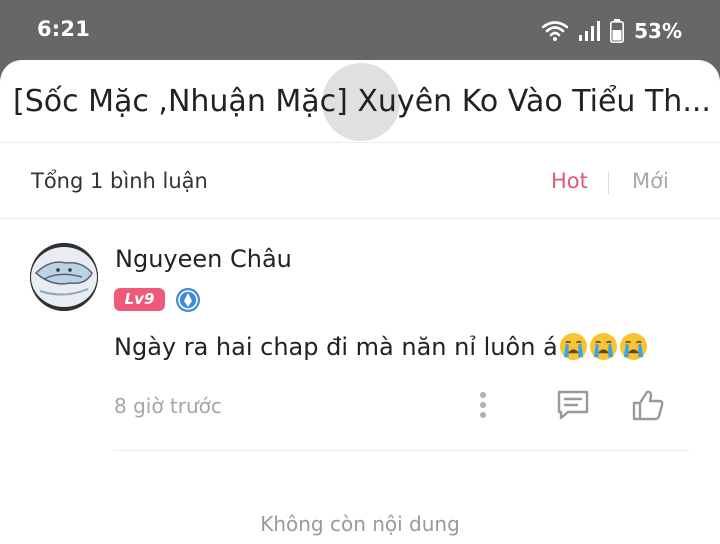 This screenshot has height=544, width=720. I want to click on status-icons: 53%, so click(612, 31).